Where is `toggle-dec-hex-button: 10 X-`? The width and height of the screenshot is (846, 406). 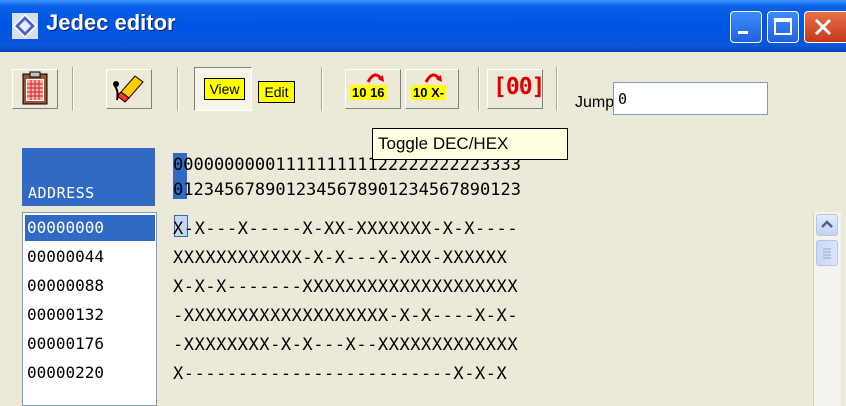 toggle-dec-hex-button: 10 X- is located at coordinates (432, 89).